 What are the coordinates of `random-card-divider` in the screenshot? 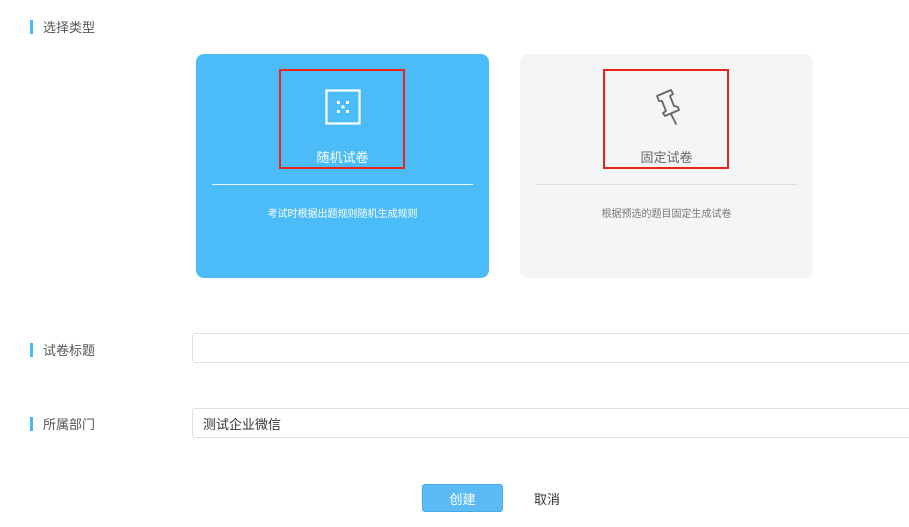 It's located at (342, 184).